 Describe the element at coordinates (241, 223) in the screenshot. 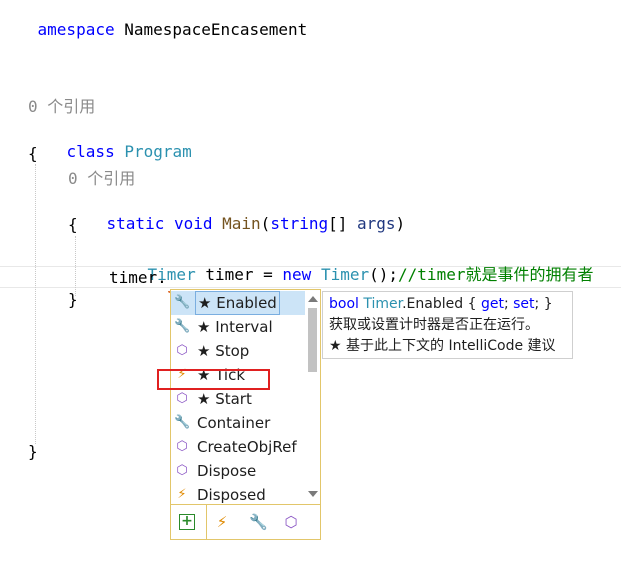

I see `method-name: Main` at that location.